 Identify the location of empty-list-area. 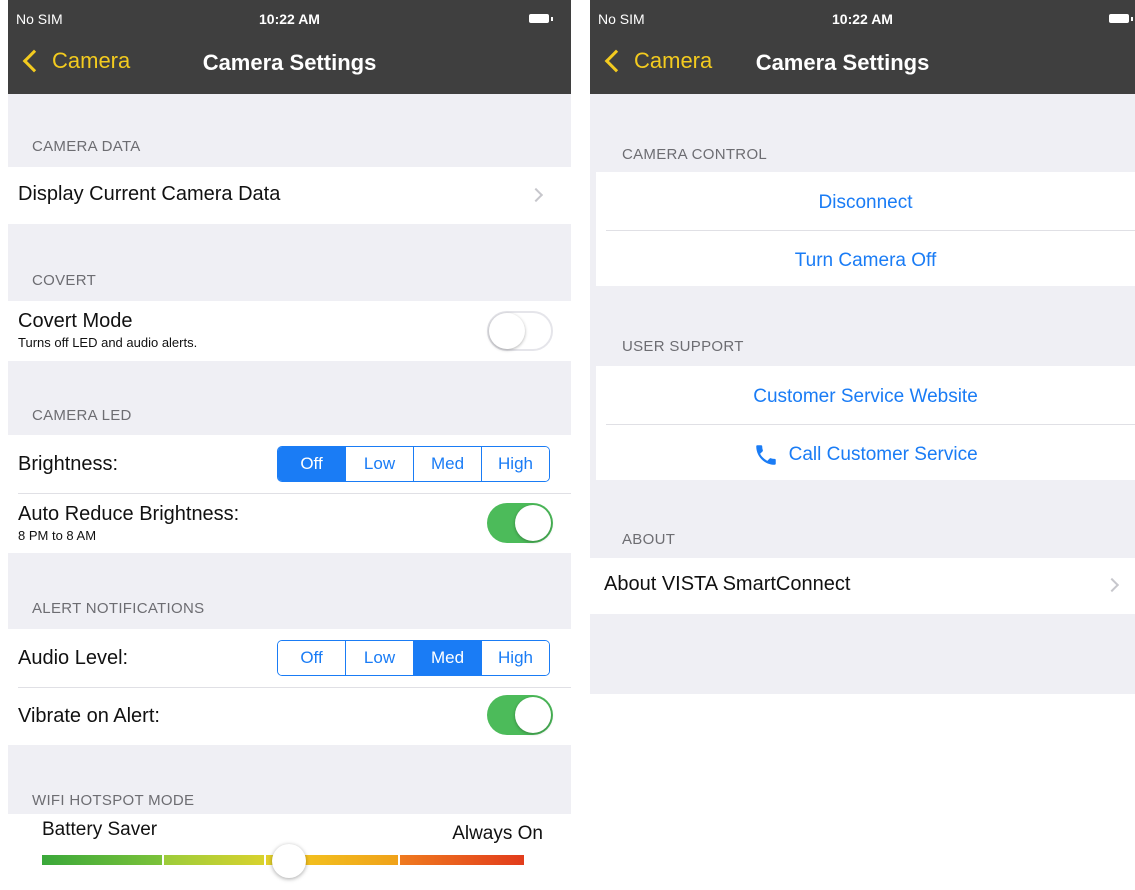
(862, 792).